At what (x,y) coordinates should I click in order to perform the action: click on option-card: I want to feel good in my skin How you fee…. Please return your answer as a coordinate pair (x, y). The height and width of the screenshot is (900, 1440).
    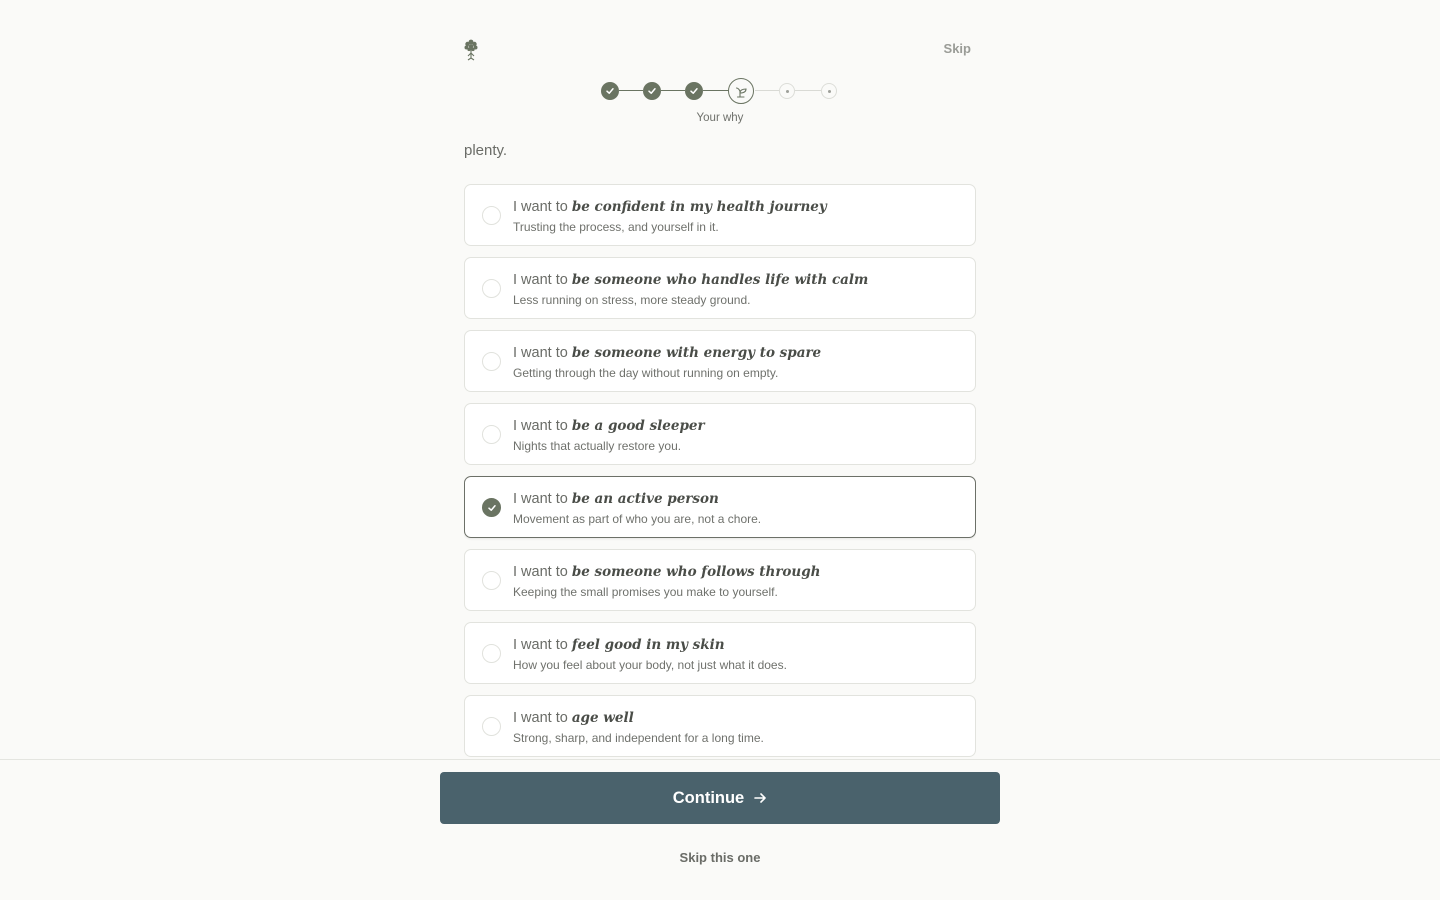
    Looking at the image, I should click on (720, 653).